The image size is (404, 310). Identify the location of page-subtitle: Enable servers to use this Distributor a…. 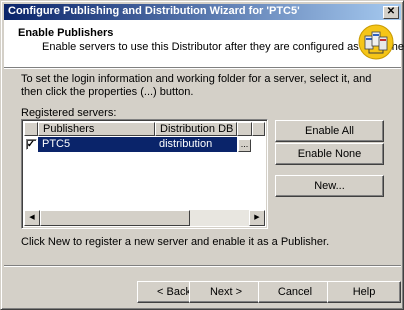
(223, 47).